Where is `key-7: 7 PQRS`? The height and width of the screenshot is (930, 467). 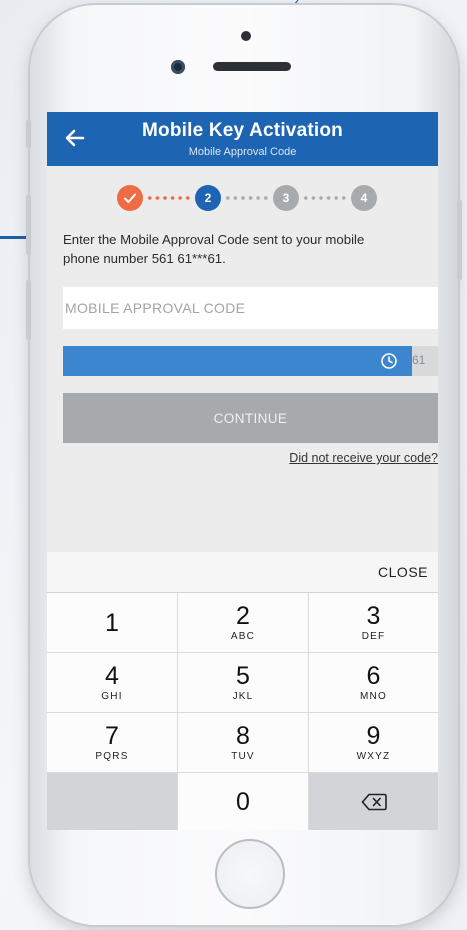
key-7: 7 PQRS is located at coordinates (112, 742).